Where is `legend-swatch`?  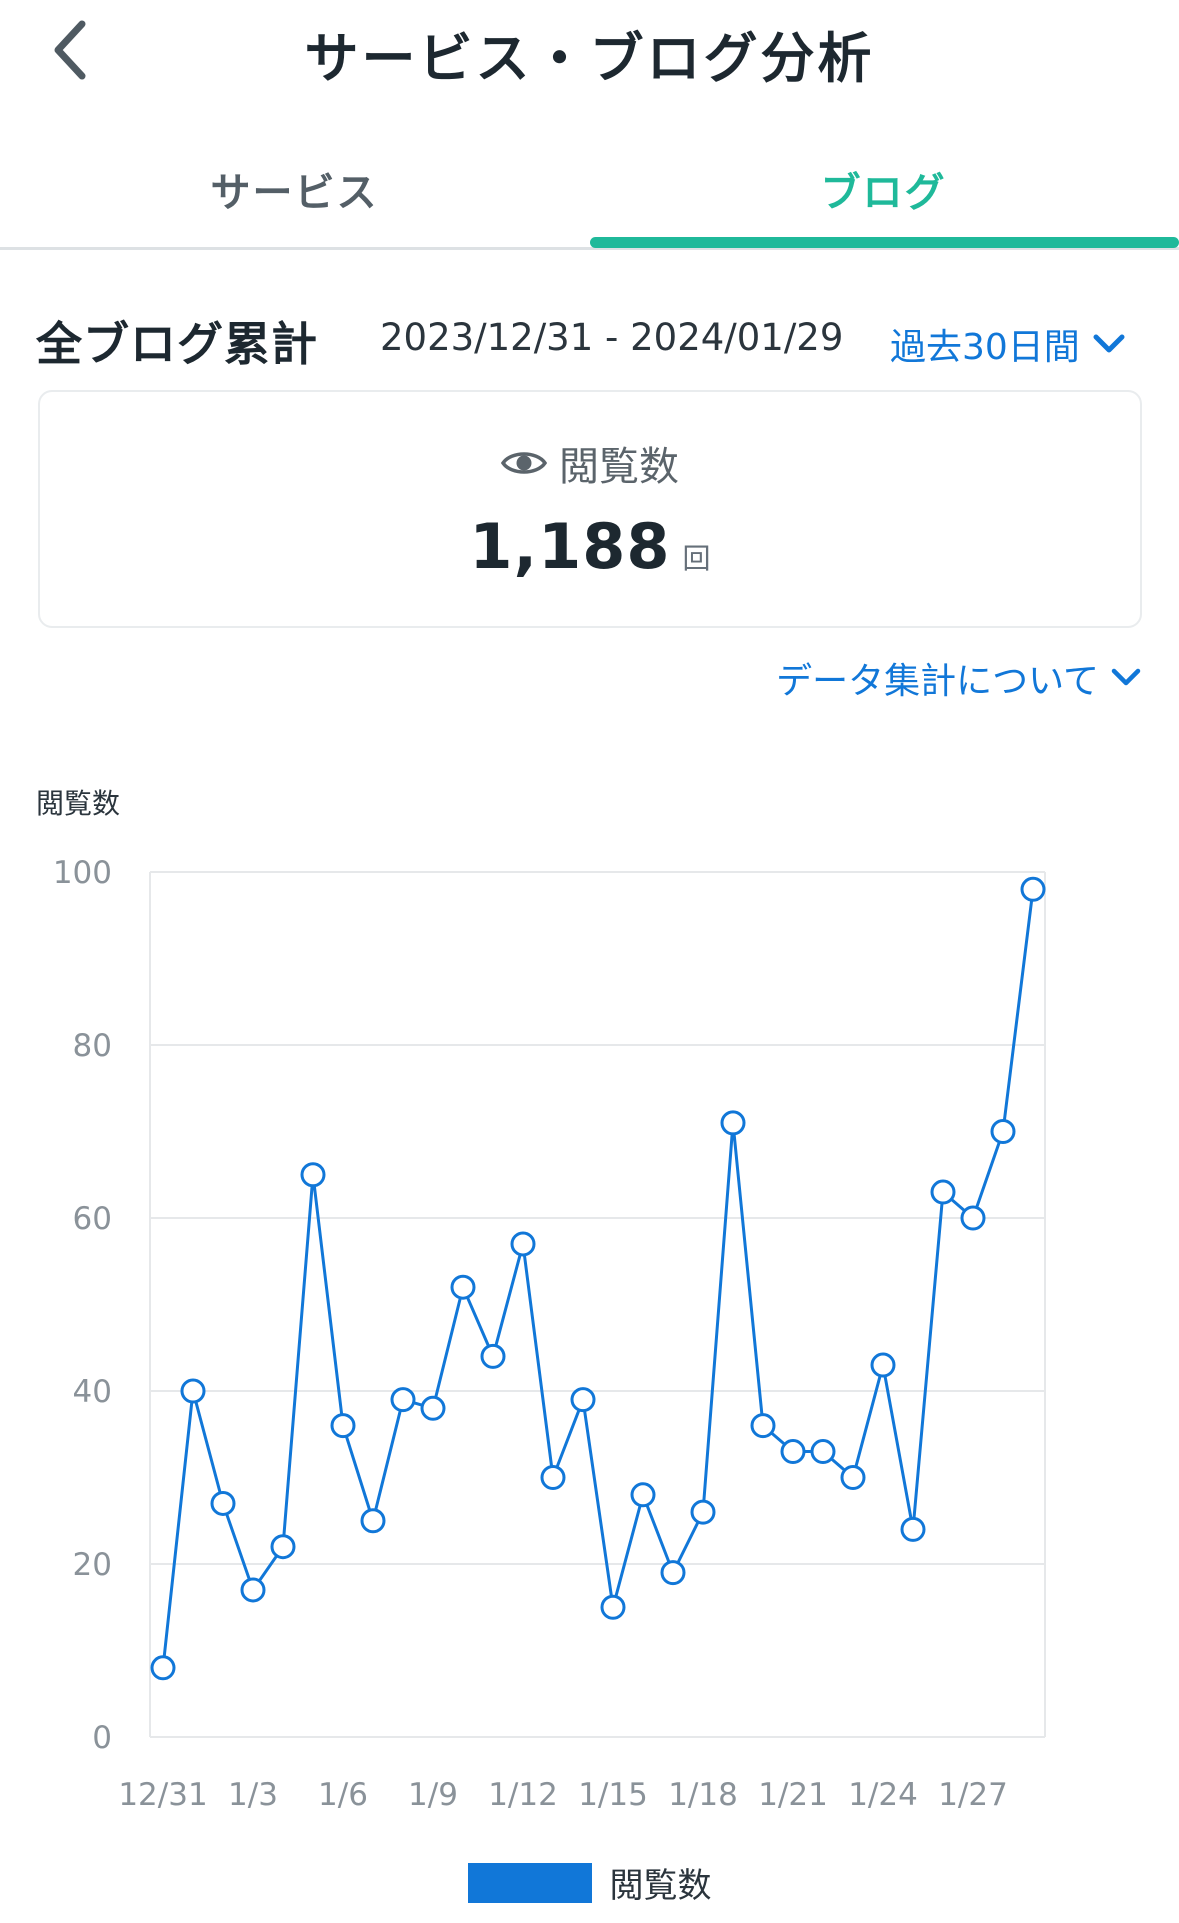
legend-swatch is located at coordinates (529, 1882).